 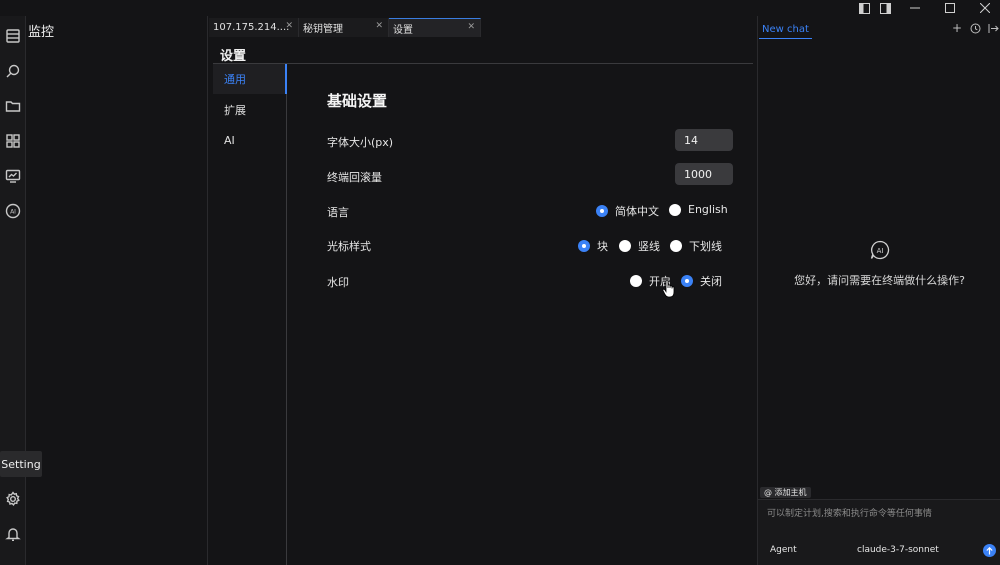 I want to click on language-radio-en: English, so click(x=698, y=209).